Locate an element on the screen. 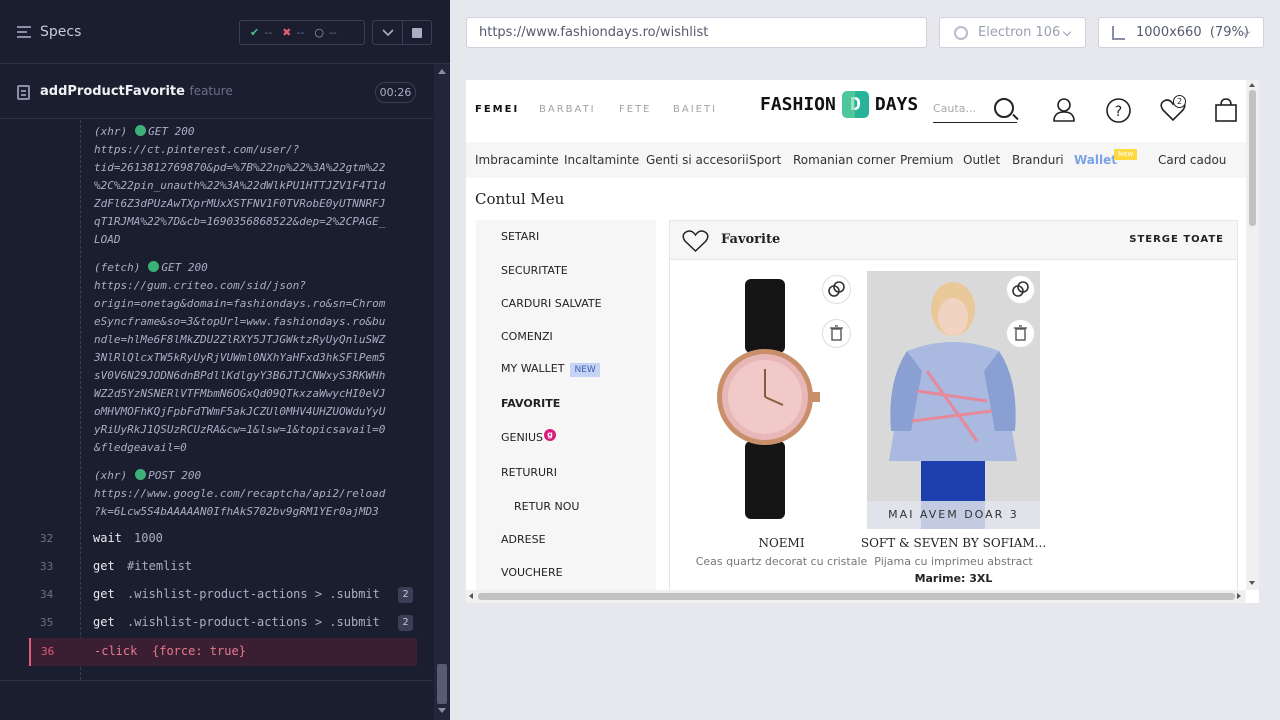 The height and width of the screenshot is (720, 1280). browser-icon is located at coordinates (961, 33).